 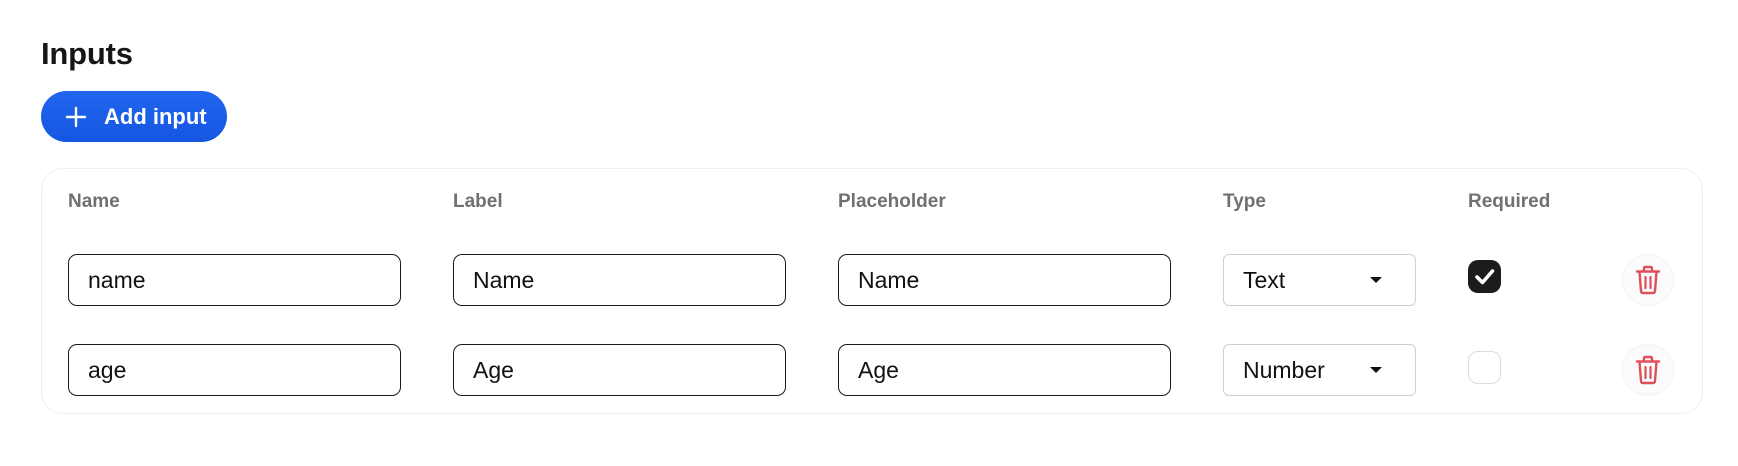 What do you see at coordinates (155, 116) in the screenshot?
I see `add-input-label: Add input` at bounding box center [155, 116].